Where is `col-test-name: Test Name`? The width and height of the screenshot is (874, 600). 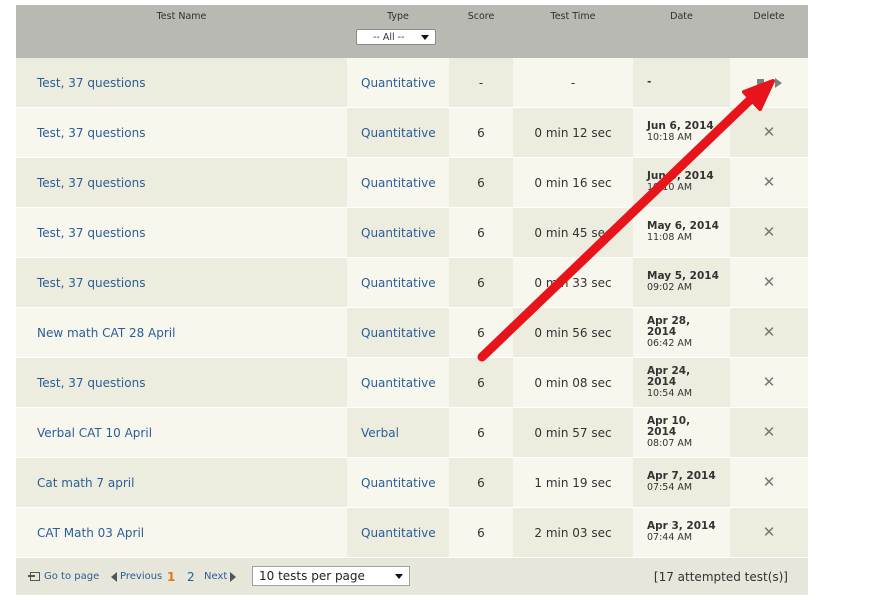
col-test-name: Test Name is located at coordinates (181, 31).